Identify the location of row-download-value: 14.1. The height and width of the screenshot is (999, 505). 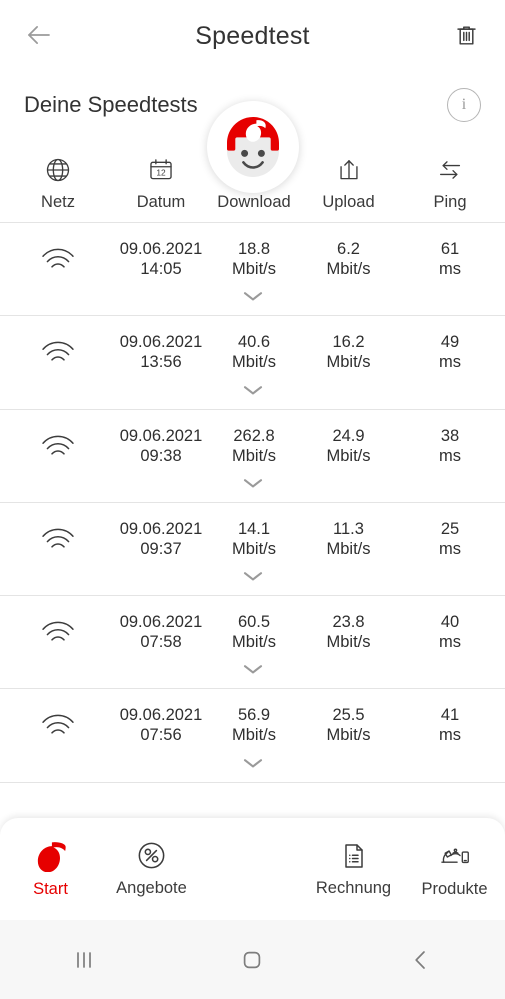
(254, 528).